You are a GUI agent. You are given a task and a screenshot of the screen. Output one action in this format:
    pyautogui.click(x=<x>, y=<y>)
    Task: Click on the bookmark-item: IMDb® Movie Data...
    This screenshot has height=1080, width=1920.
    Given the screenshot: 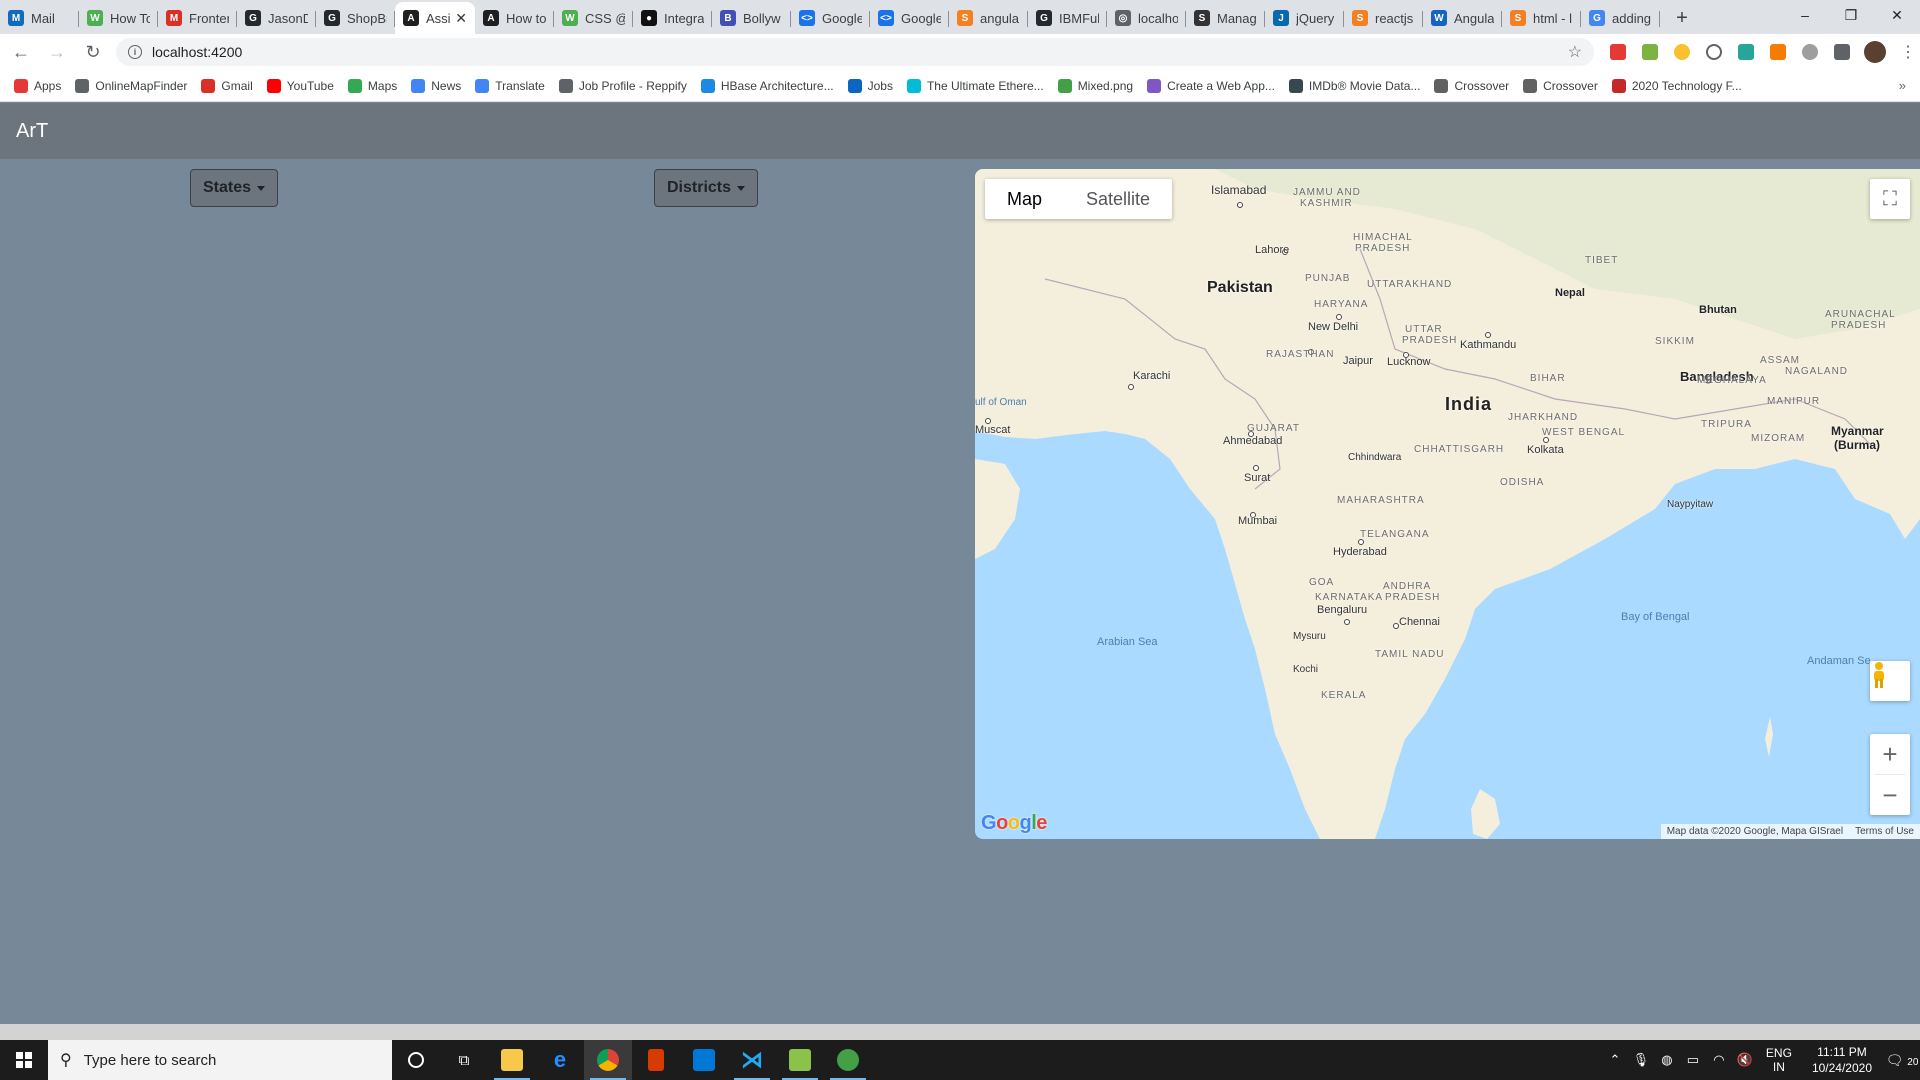 What is the action you would take?
    pyautogui.click(x=1354, y=85)
    